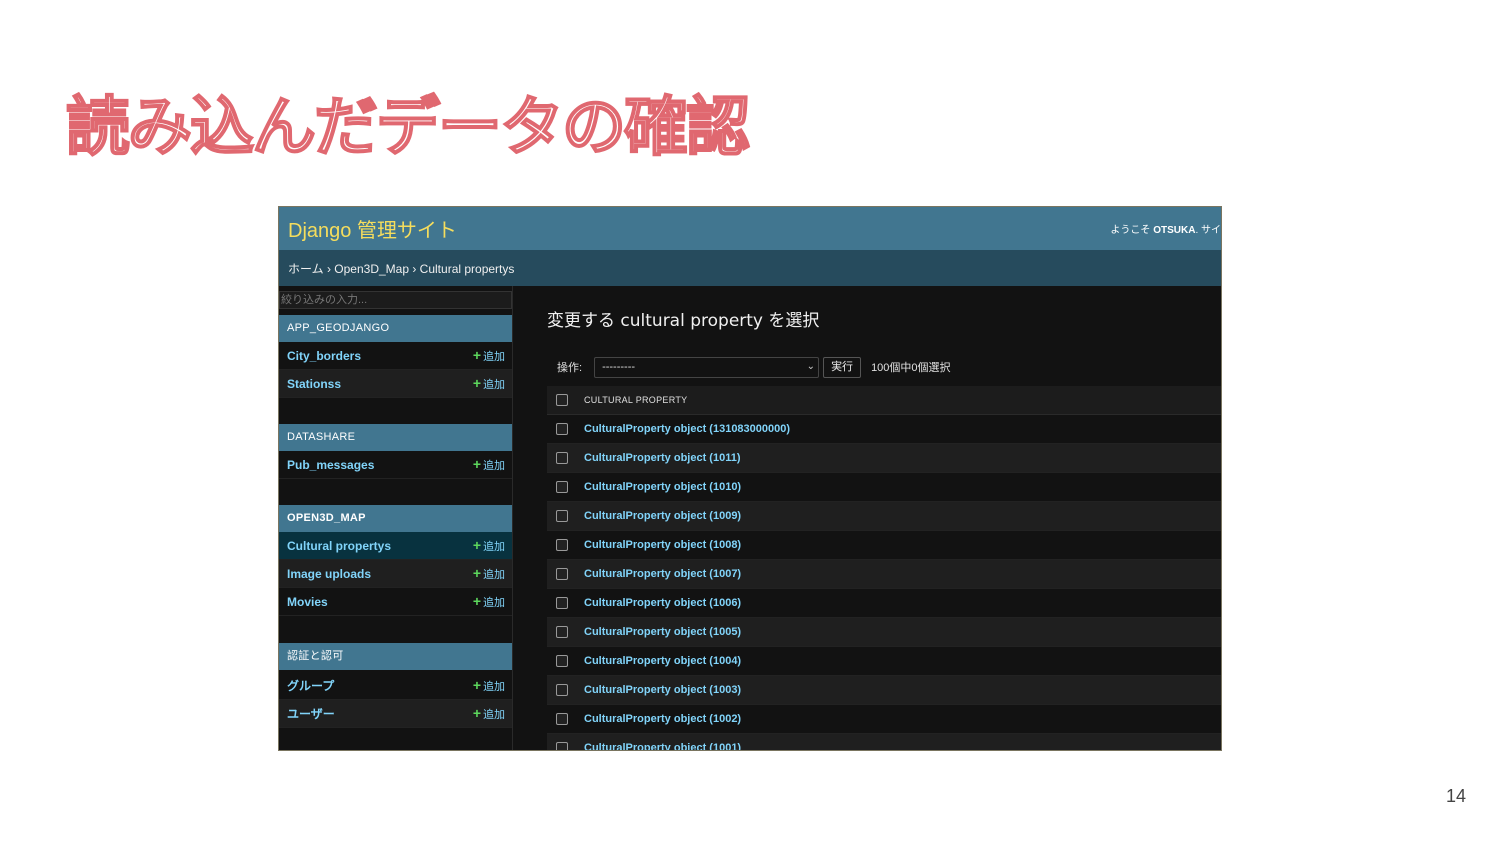 The height and width of the screenshot is (844, 1500). What do you see at coordinates (662, 516) in the screenshot?
I see `object-link: CulturalProperty object (1009)` at bounding box center [662, 516].